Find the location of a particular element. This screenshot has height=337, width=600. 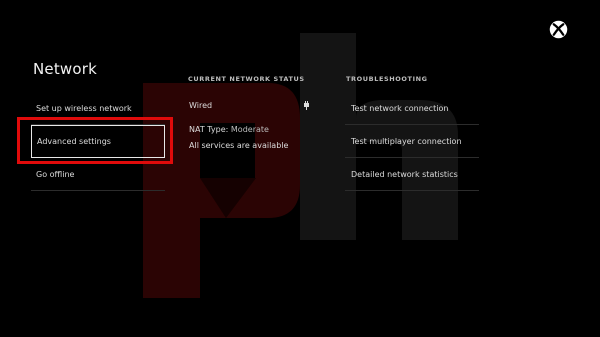

troubleshooting-header: TROUBLESHOOTING is located at coordinates (387, 79).